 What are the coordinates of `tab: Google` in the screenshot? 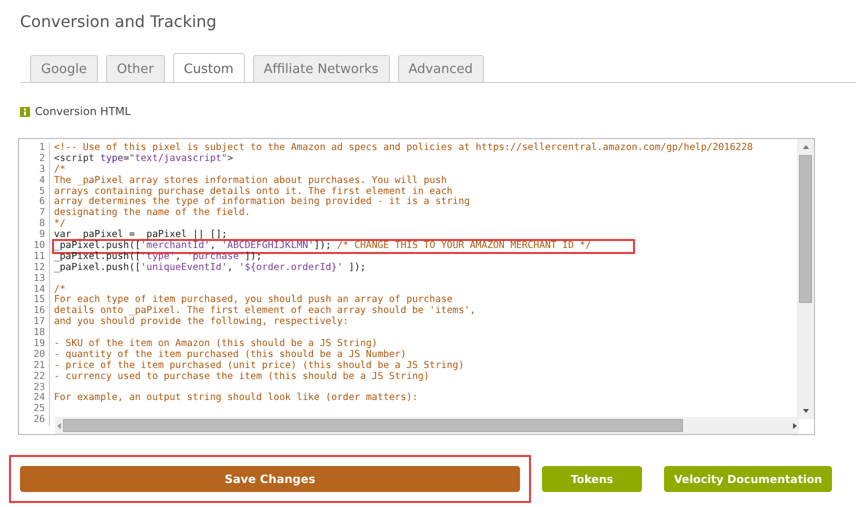 It's located at (64, 68).